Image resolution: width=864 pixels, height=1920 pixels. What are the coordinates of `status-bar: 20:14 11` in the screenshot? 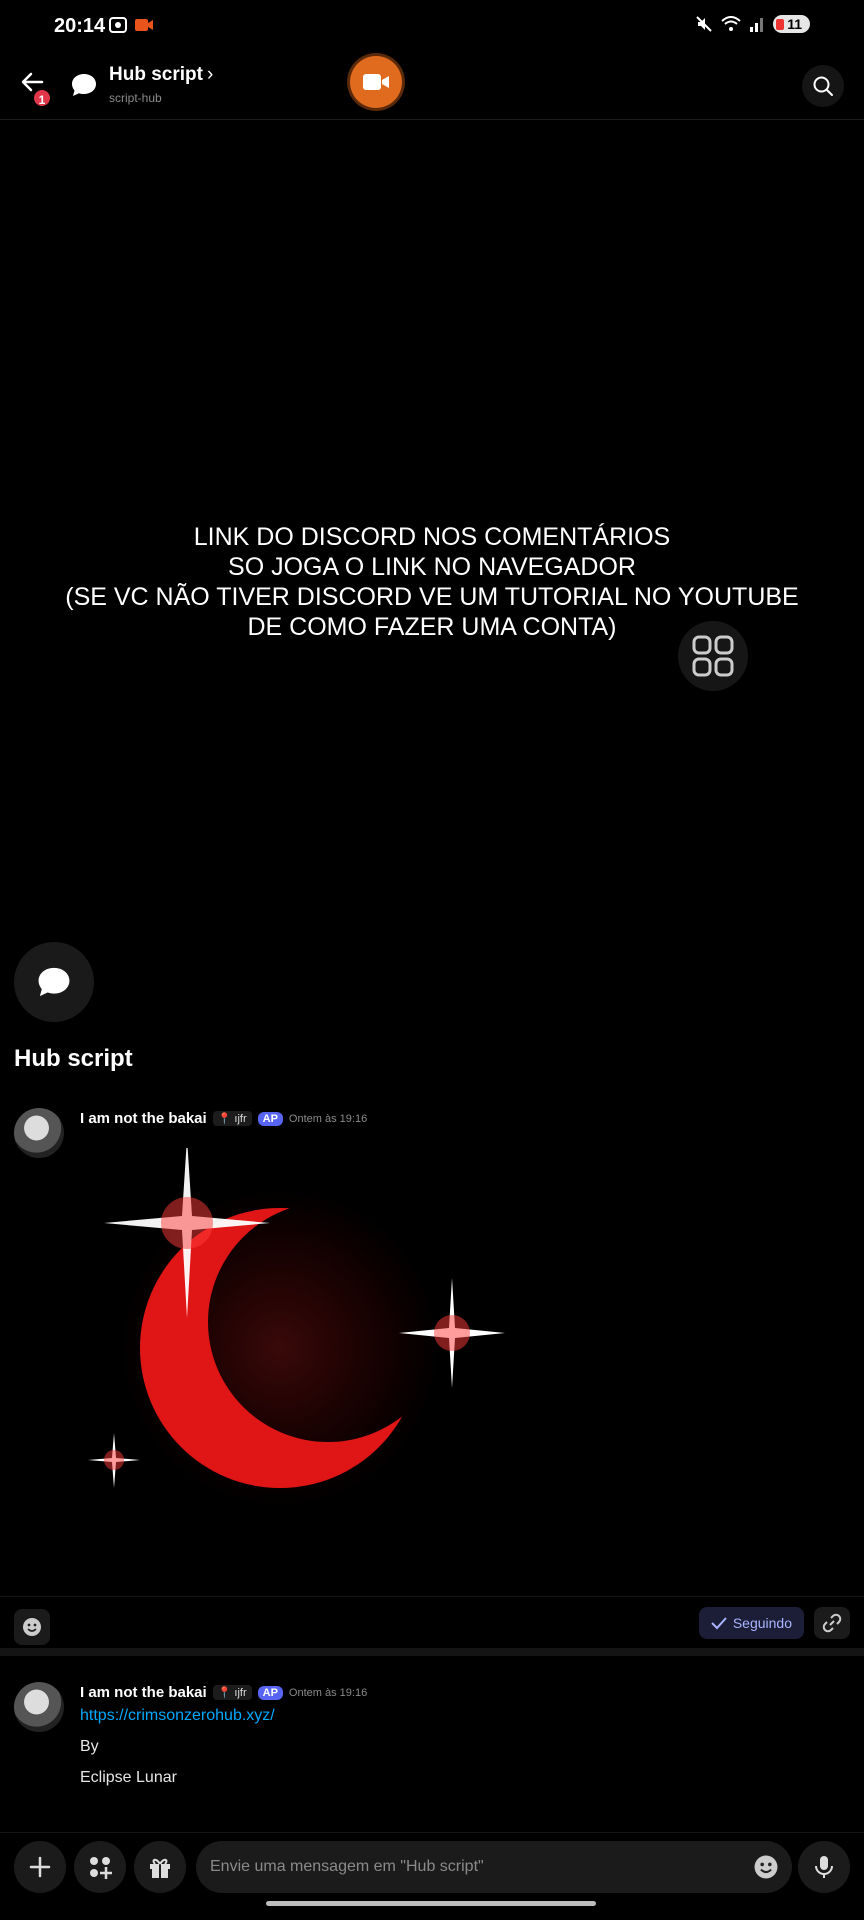 It's located at (432, 28).